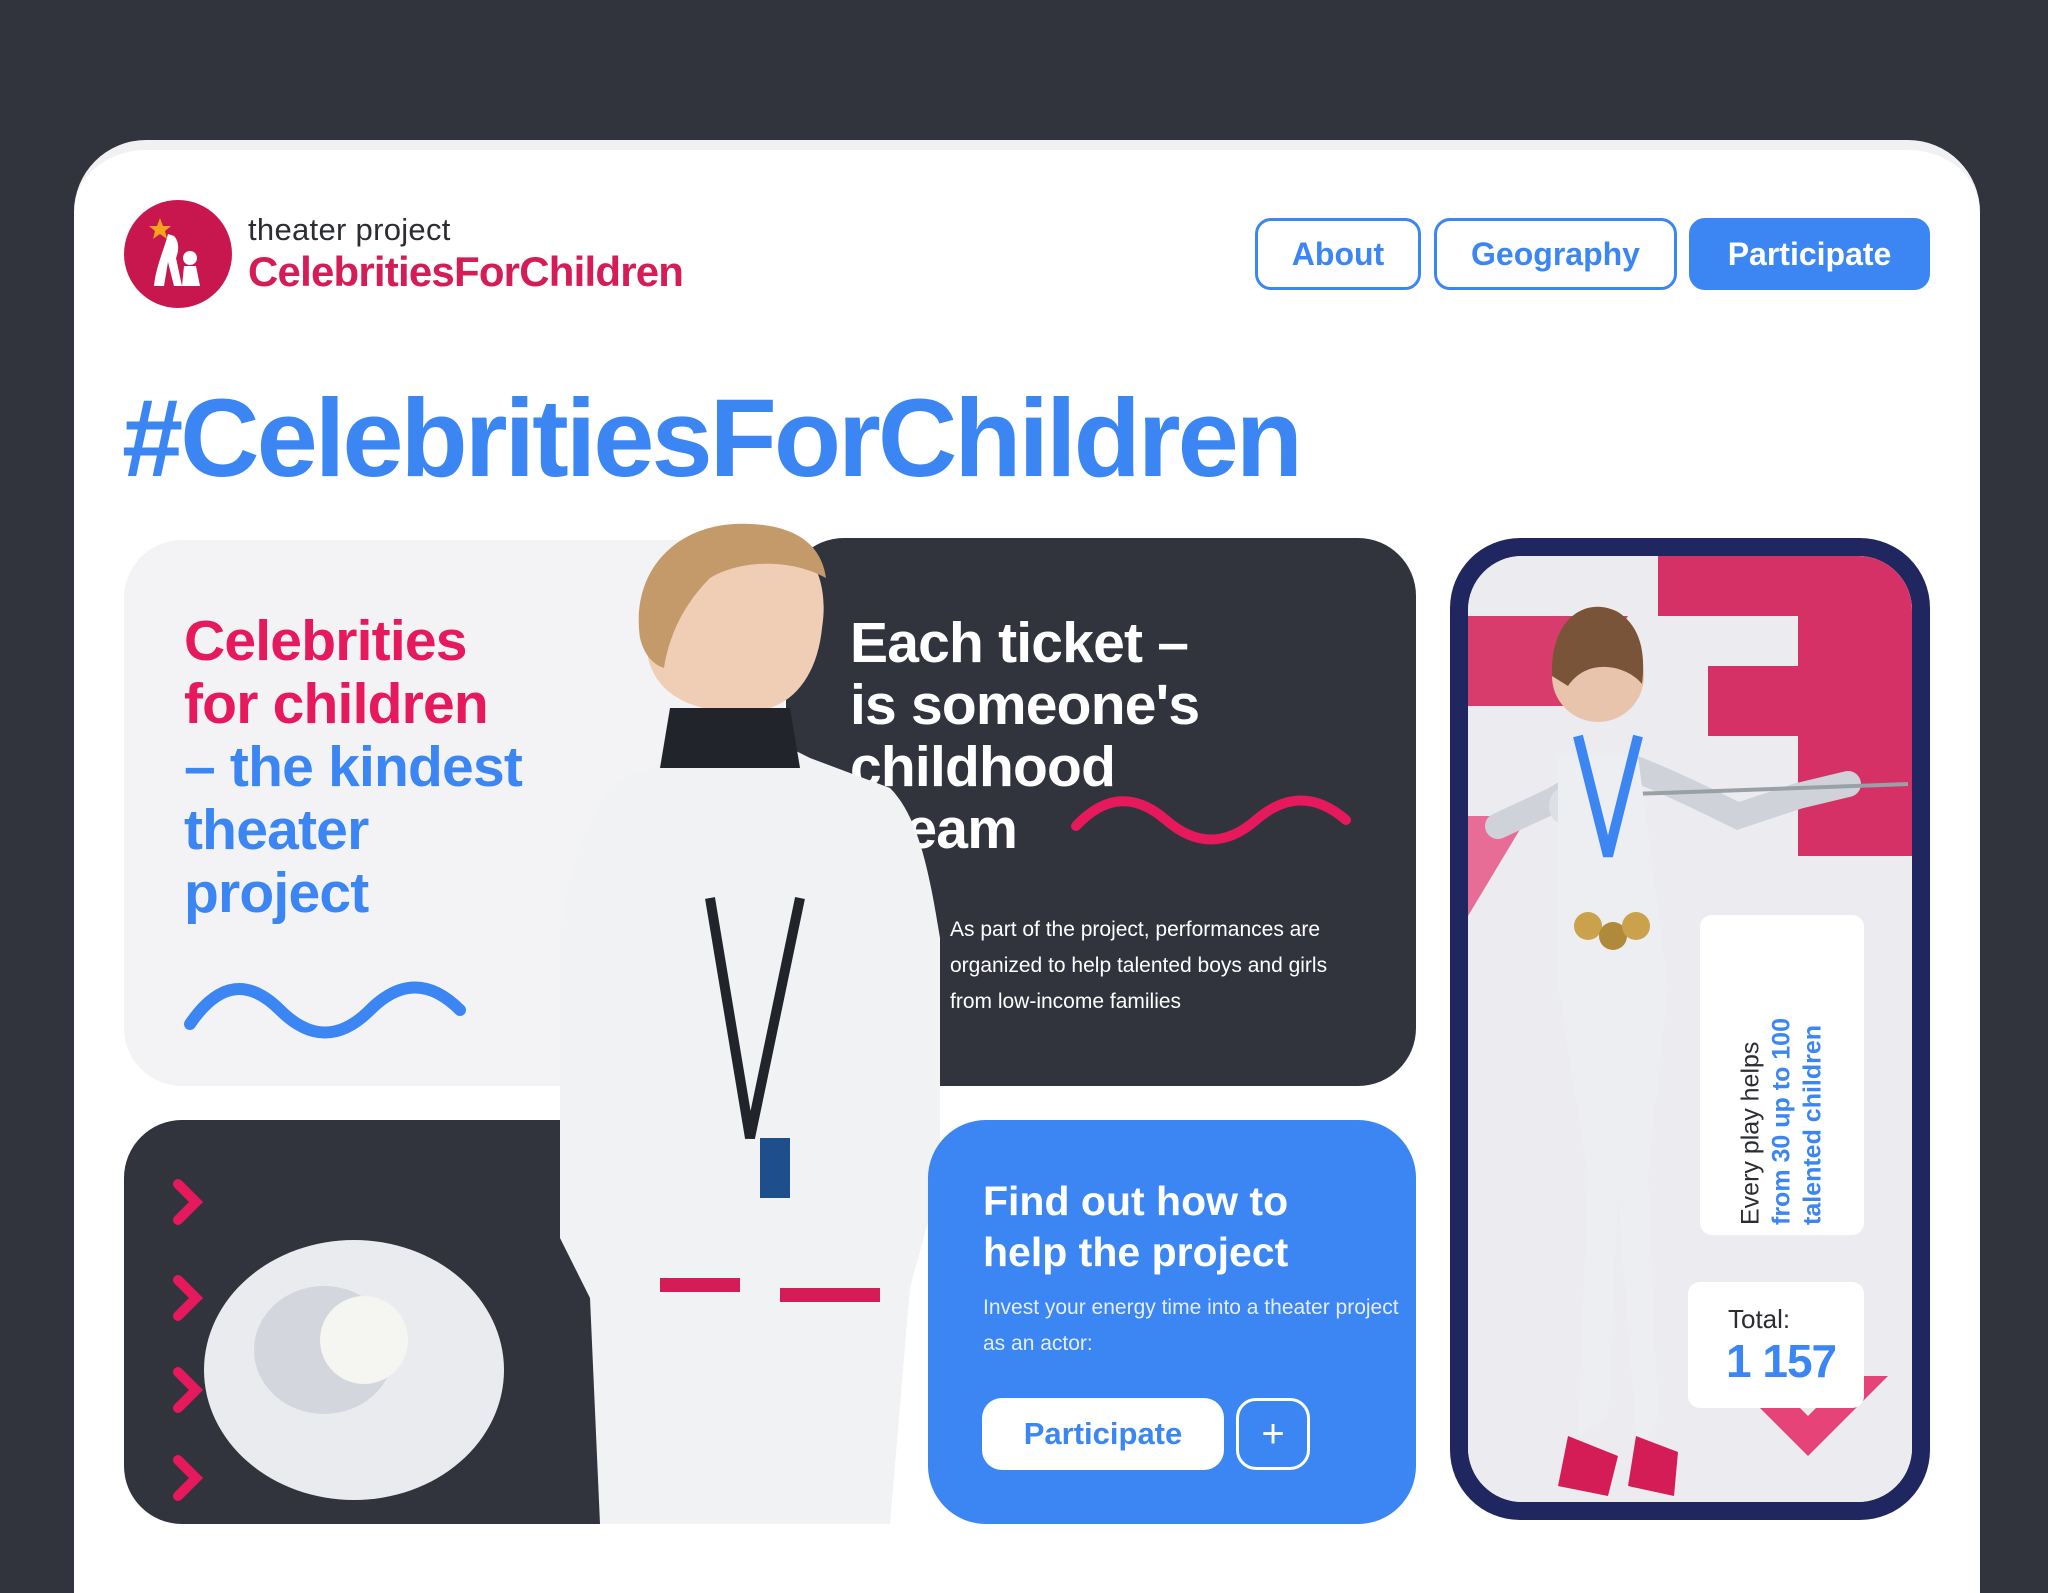 This screenshot has width=2048, height=1593. I want to click on stat-line-2: from 30 up to 100, so click(1781, 1121).